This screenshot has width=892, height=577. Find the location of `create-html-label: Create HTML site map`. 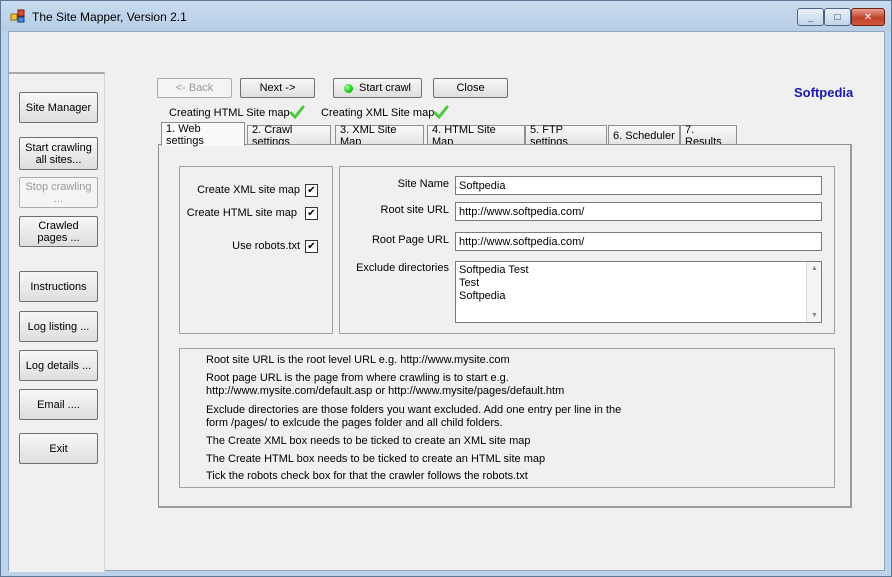

create-html-label: Create HTML site map is located at coordinates (241, 213).